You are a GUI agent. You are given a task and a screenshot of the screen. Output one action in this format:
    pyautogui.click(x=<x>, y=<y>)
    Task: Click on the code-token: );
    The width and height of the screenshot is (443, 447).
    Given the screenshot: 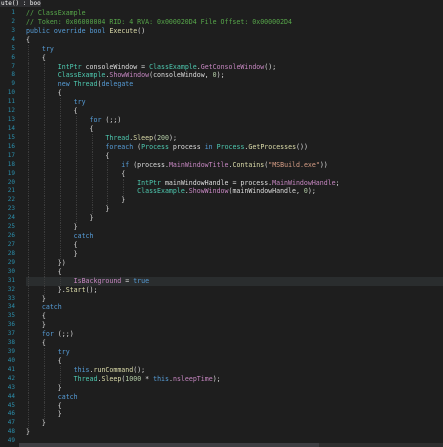 What is the action you would take?
    pyautogui.click(x=172, y=137)
    